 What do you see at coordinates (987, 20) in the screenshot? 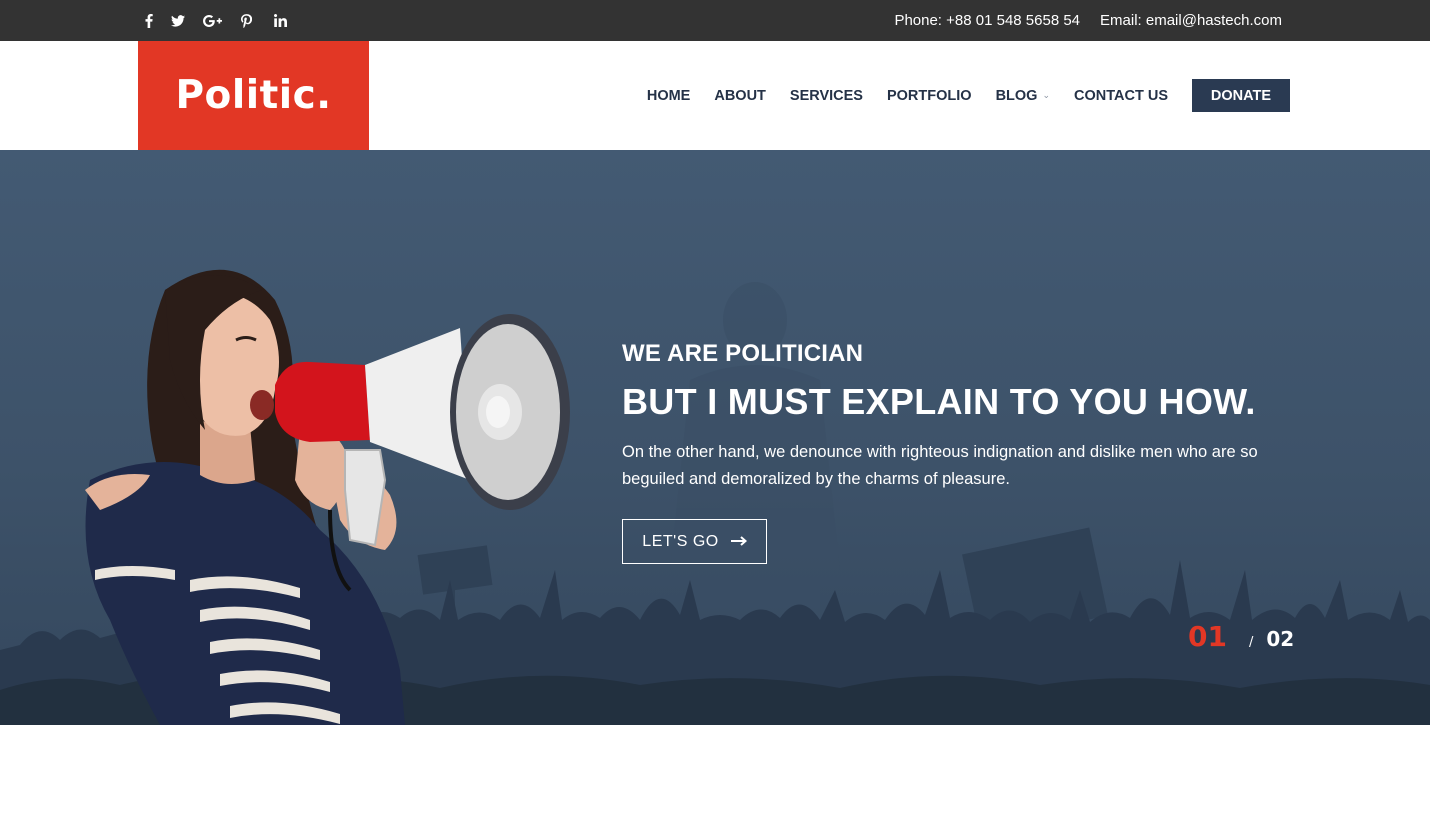
I see `phone-text: Phone: +88 01 548 5658 54` at bounding box center [987, 20].